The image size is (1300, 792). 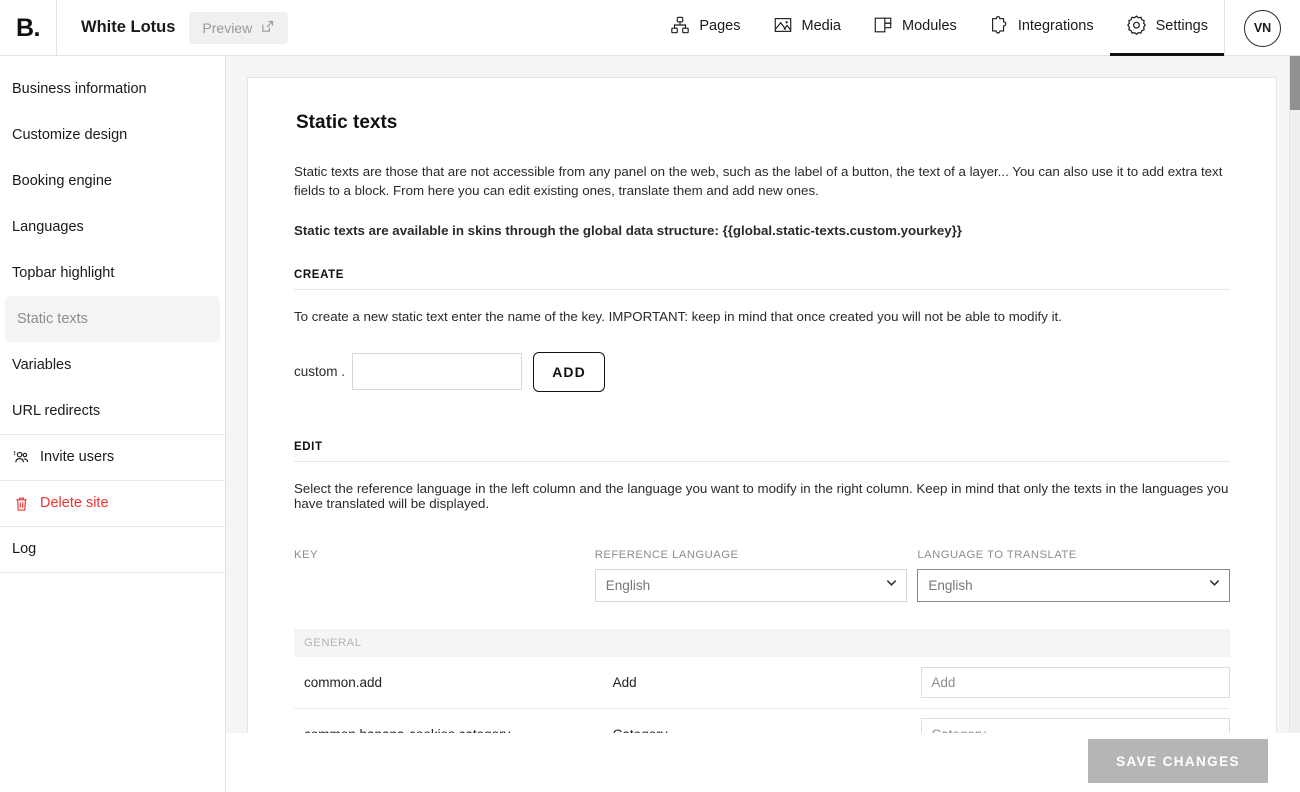 What do you see at coordinates (999, 27) in the screenshot?
I see `puzzle-icon` at bounding box center [999, 27].